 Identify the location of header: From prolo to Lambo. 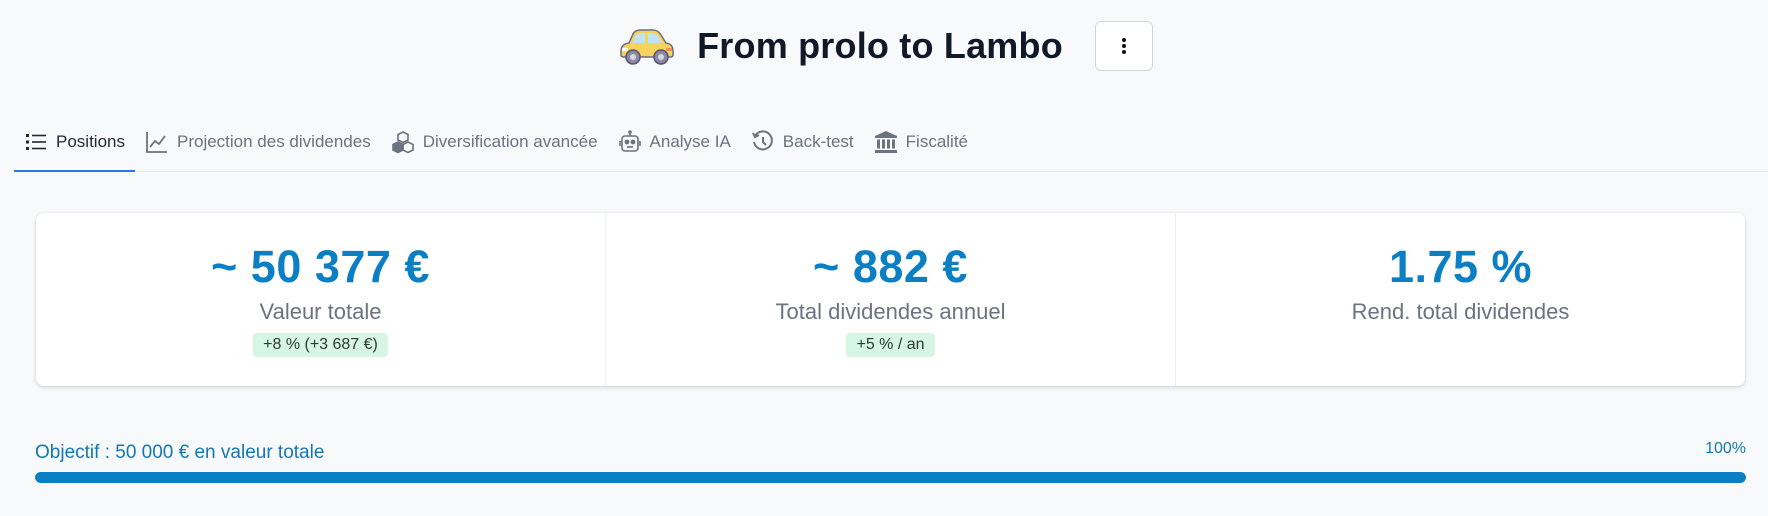
(884, 46).